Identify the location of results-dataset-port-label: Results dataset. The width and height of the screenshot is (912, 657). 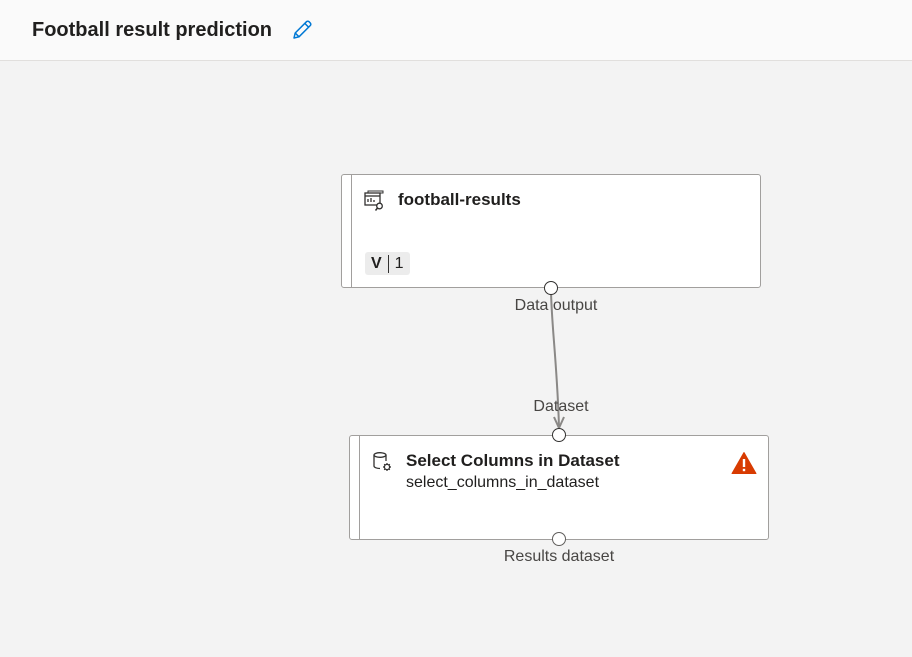
(559, 556).